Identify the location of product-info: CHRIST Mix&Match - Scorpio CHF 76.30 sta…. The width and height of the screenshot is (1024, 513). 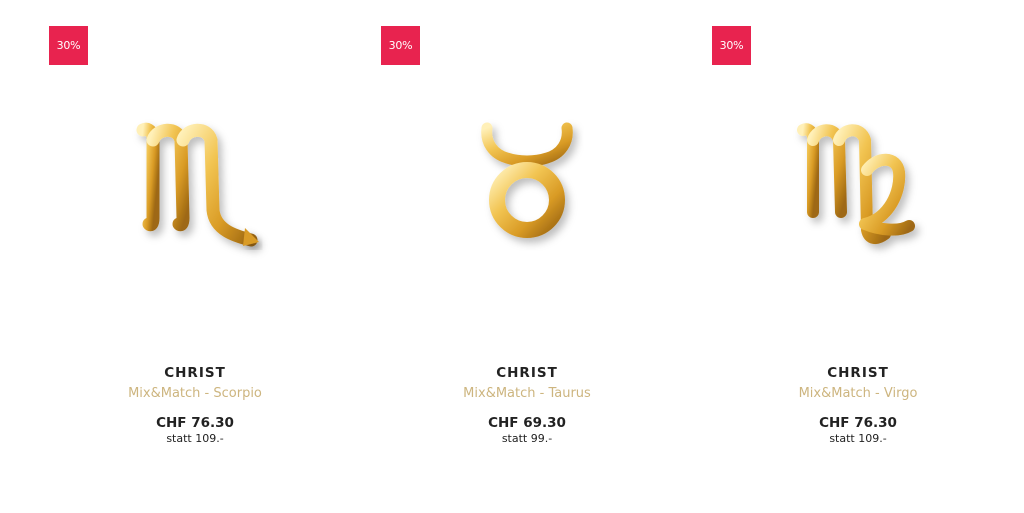
(195, 405).